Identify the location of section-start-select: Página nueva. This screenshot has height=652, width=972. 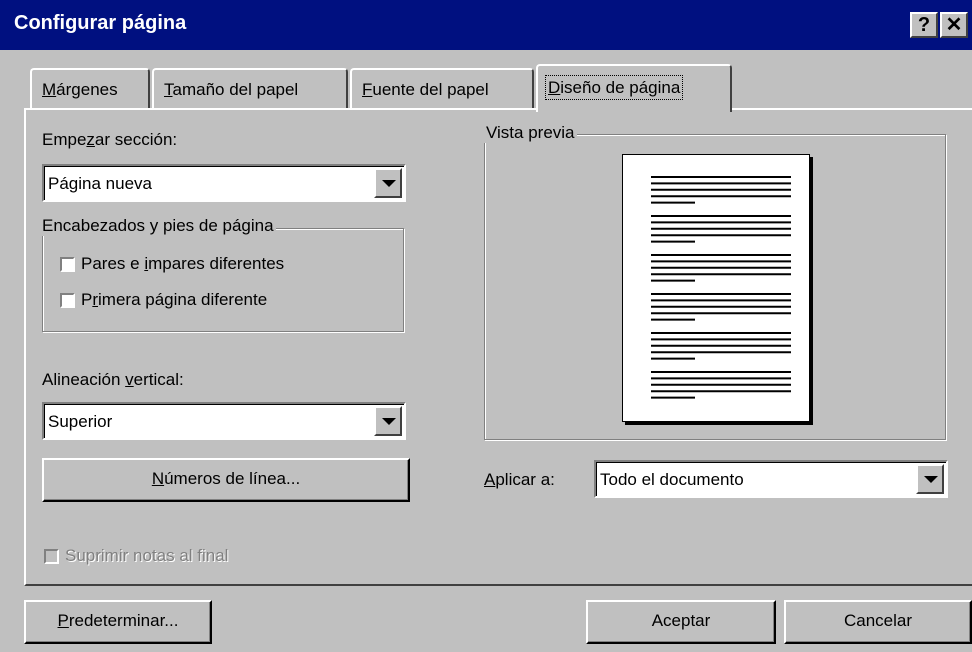
(224, 183).